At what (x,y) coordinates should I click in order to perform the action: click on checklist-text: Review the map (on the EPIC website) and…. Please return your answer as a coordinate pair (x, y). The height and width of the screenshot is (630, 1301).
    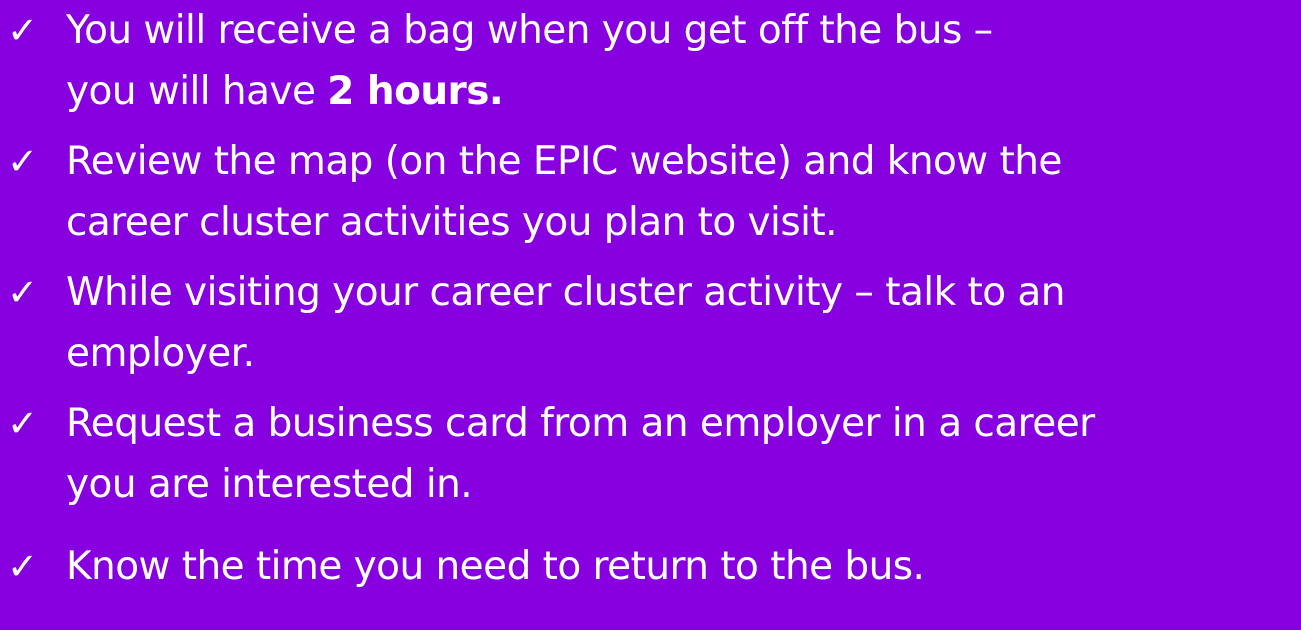
    Looking at the image, I should click on (564, 161).